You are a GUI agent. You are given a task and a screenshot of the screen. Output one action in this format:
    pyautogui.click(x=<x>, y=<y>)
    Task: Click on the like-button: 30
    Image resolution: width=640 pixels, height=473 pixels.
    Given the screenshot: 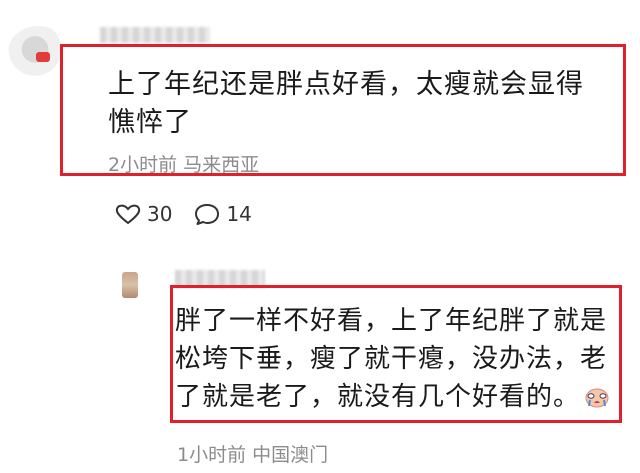 What is the action you would take?
    pyautogui.click(x=143, y=214)
    